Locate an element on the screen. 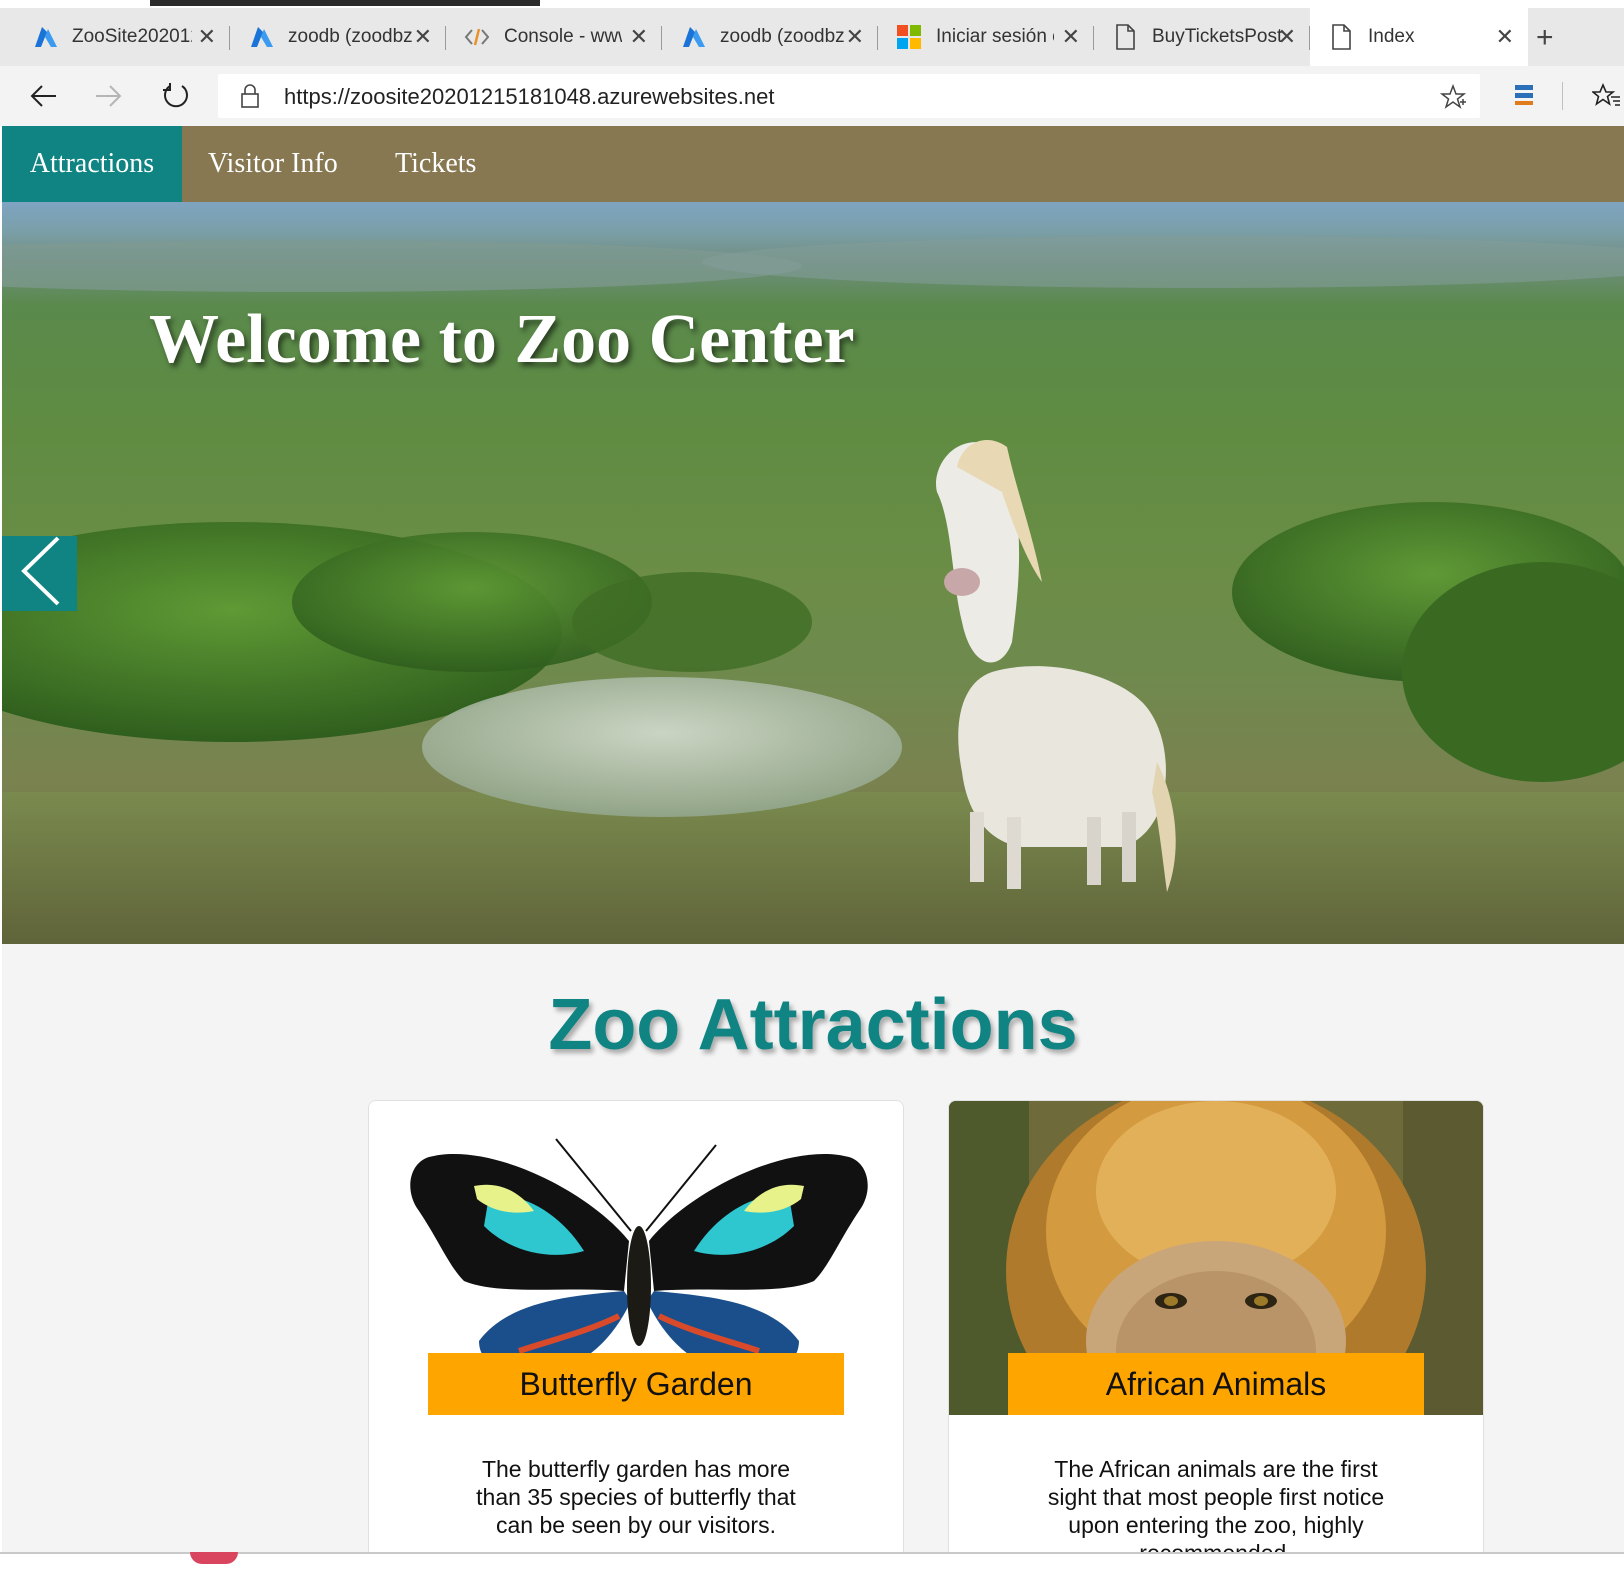  microsoft-icon is located at coordinates (909, 37).